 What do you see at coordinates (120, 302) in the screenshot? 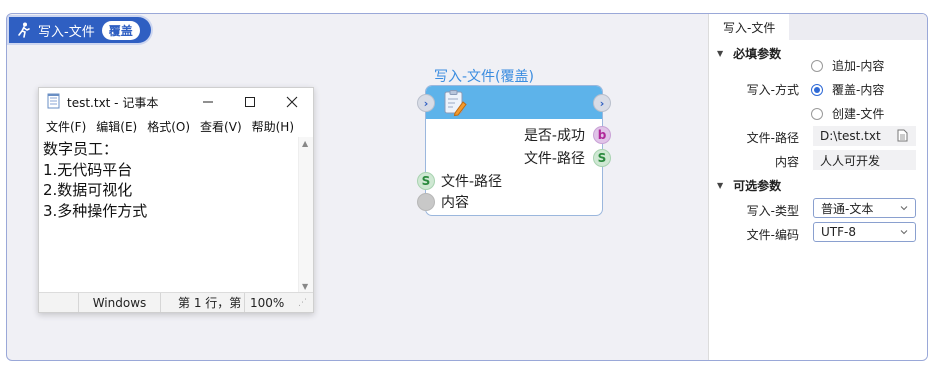
I see `status-encoding: Windows` at bounding box center [120, 302].